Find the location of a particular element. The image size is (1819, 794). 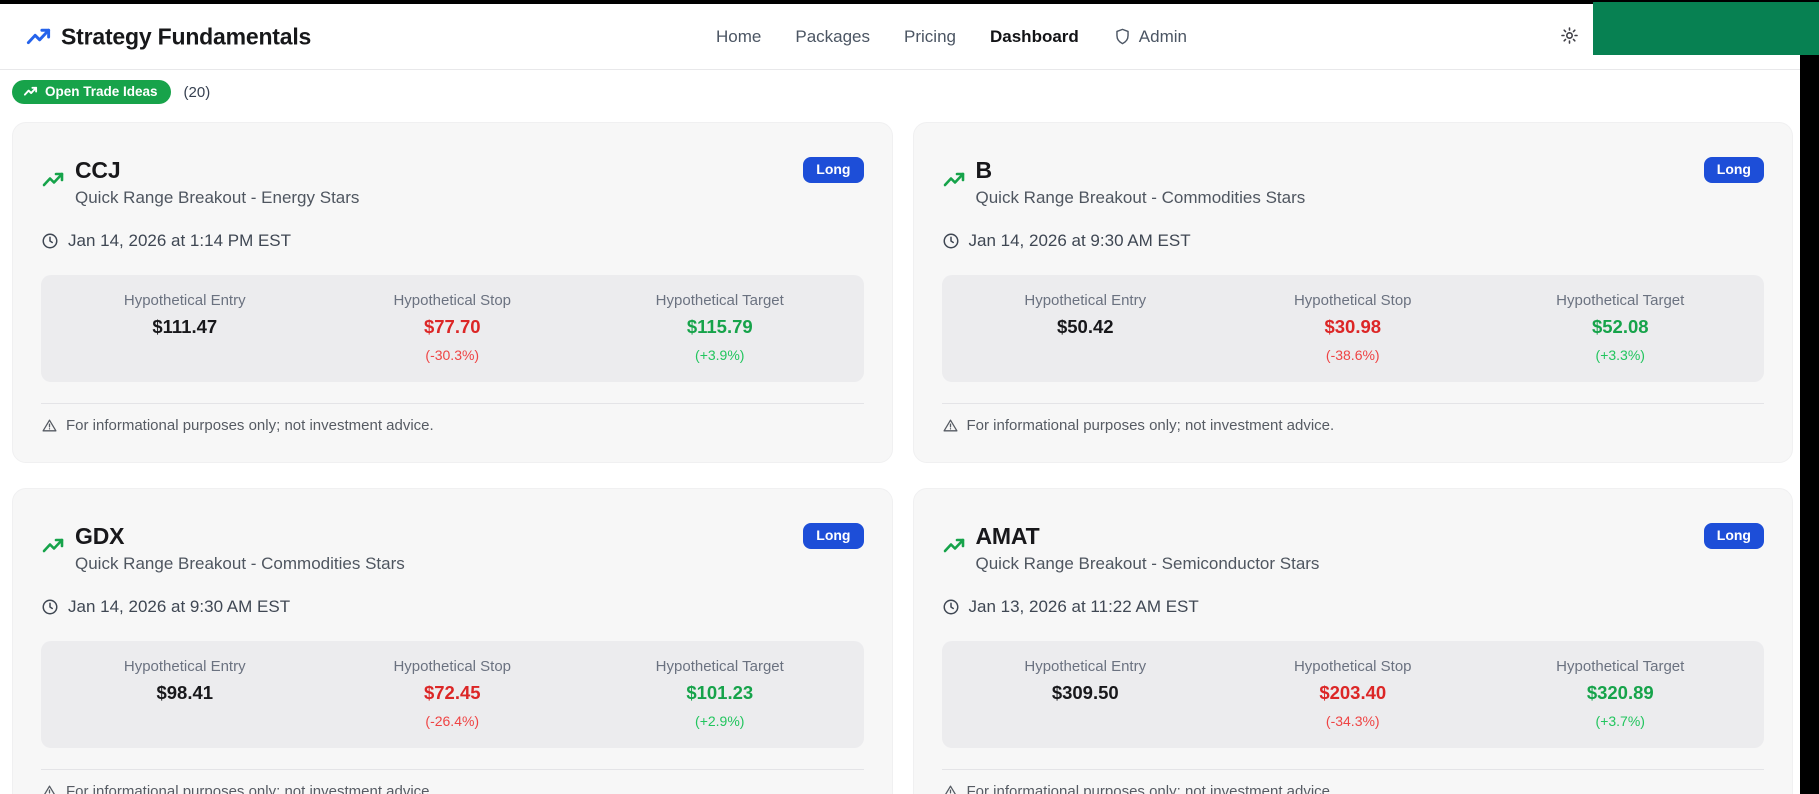

ticker-symbol: GDX is located at coordinates (100, 536).